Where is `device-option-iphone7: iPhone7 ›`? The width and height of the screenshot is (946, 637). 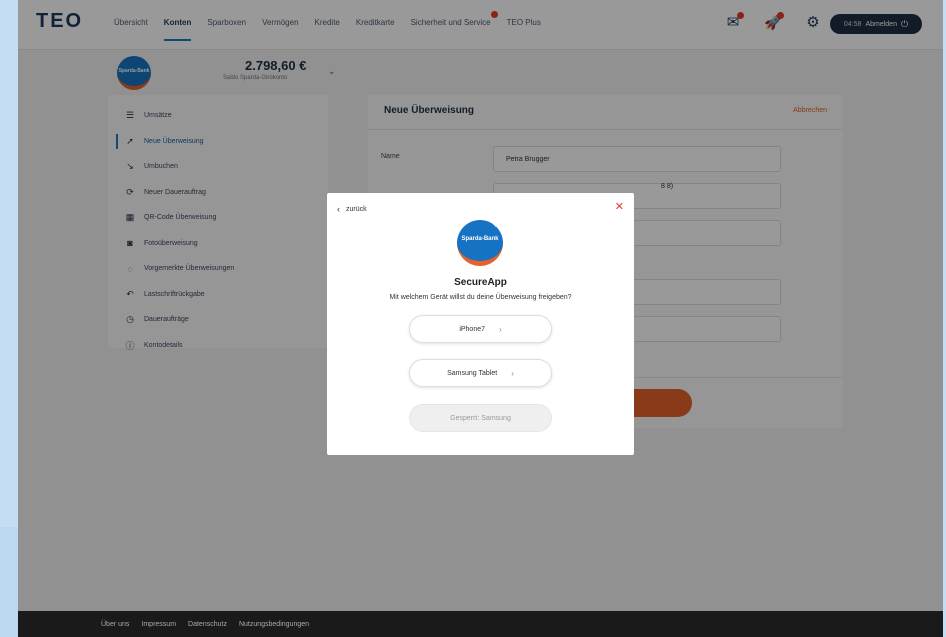 device-option-iphone7: iPhone7 › is located at coordinates (480, 329).